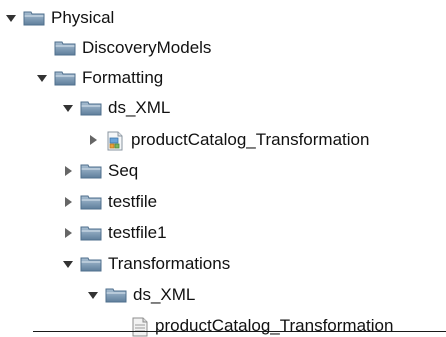 Image resolution: width=446 pixels, height=337 pixels. I want to click on tree-node-label: Formatting, so click(123, 77).